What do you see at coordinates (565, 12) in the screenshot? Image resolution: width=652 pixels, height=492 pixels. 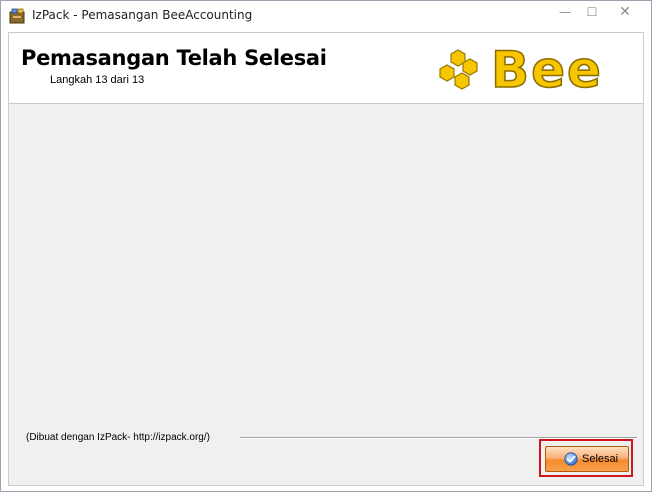 I see `minimize-button: —` at bounding box center [565, 12].